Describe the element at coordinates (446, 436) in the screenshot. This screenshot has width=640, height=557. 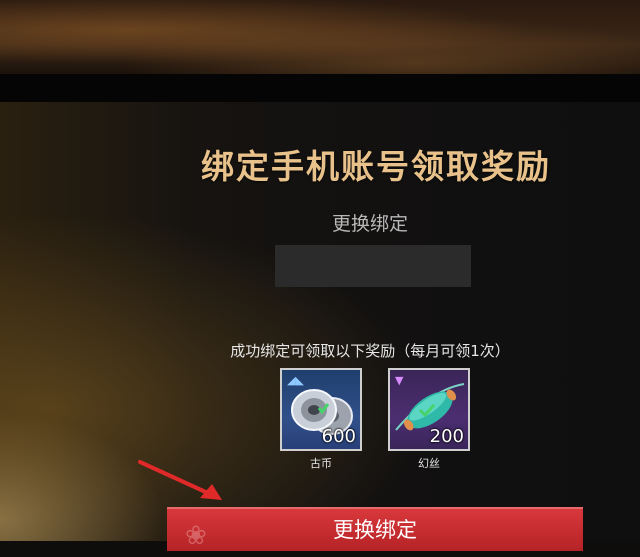
I see `reward-quantity: 200` at that location.